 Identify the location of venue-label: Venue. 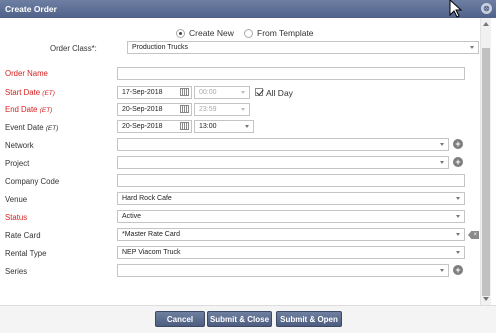
(16, 199).